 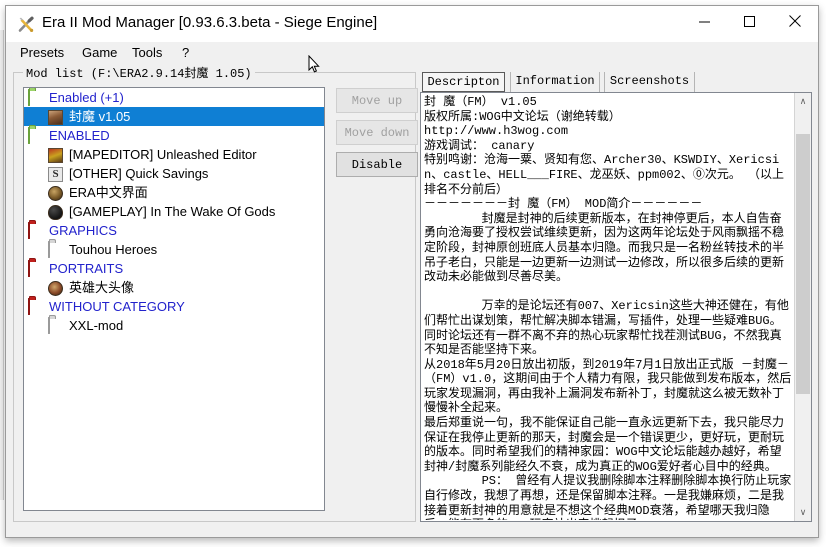 What do you see at coordinates (412, 52) in the screenshot?
I see `menu-bar: Presets Game Tools?` at bounding box center [412, 52].